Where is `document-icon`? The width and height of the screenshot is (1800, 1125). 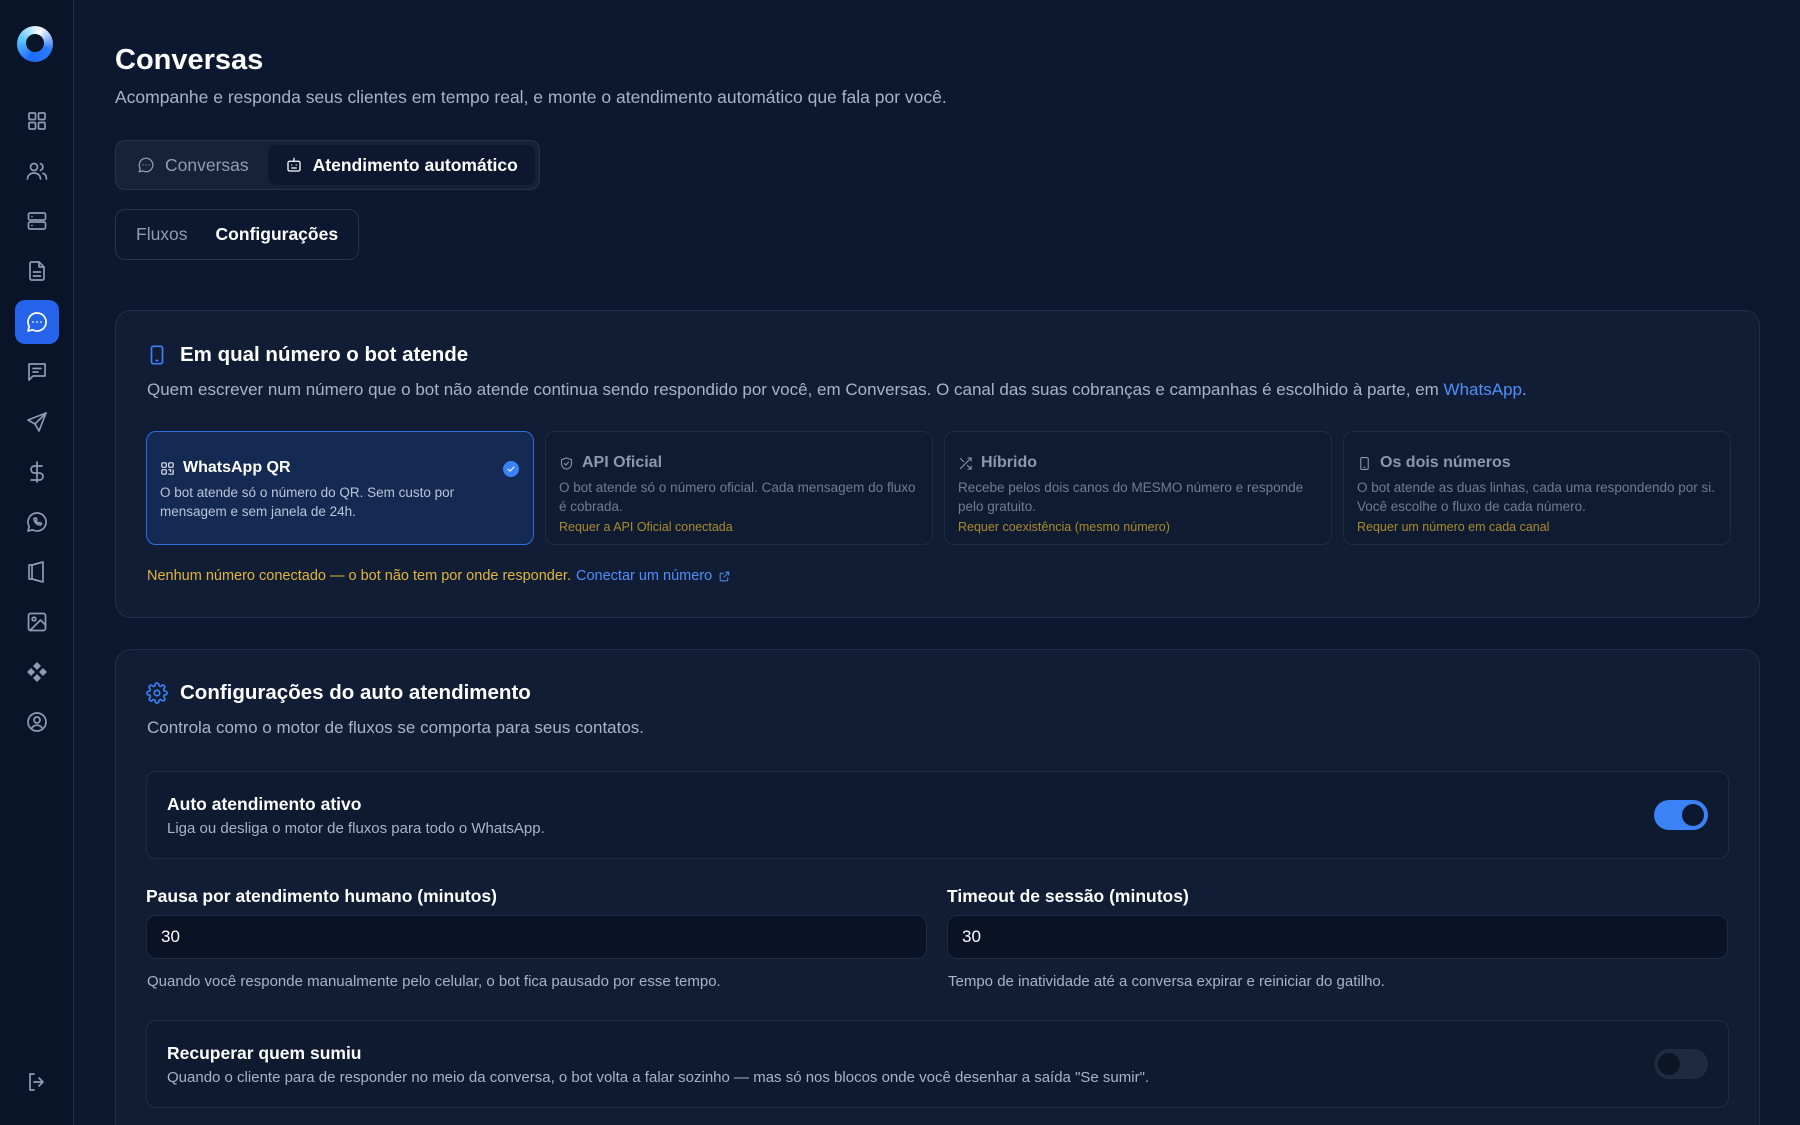 document-icon is located at coordinates (37, 271).